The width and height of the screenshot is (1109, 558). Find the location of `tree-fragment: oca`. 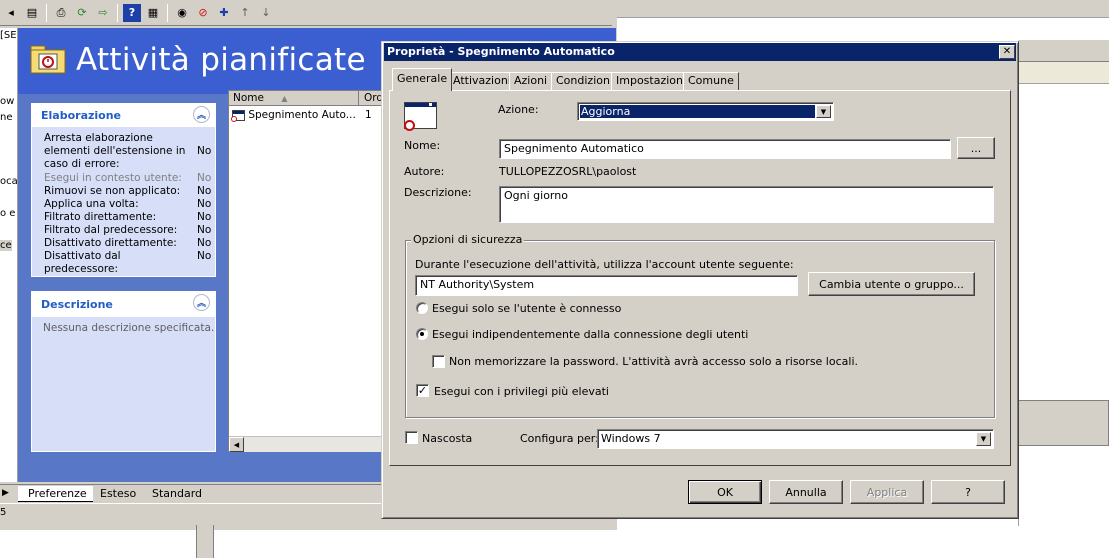

tree-fragment: oca is located at coordinates (9, 181).